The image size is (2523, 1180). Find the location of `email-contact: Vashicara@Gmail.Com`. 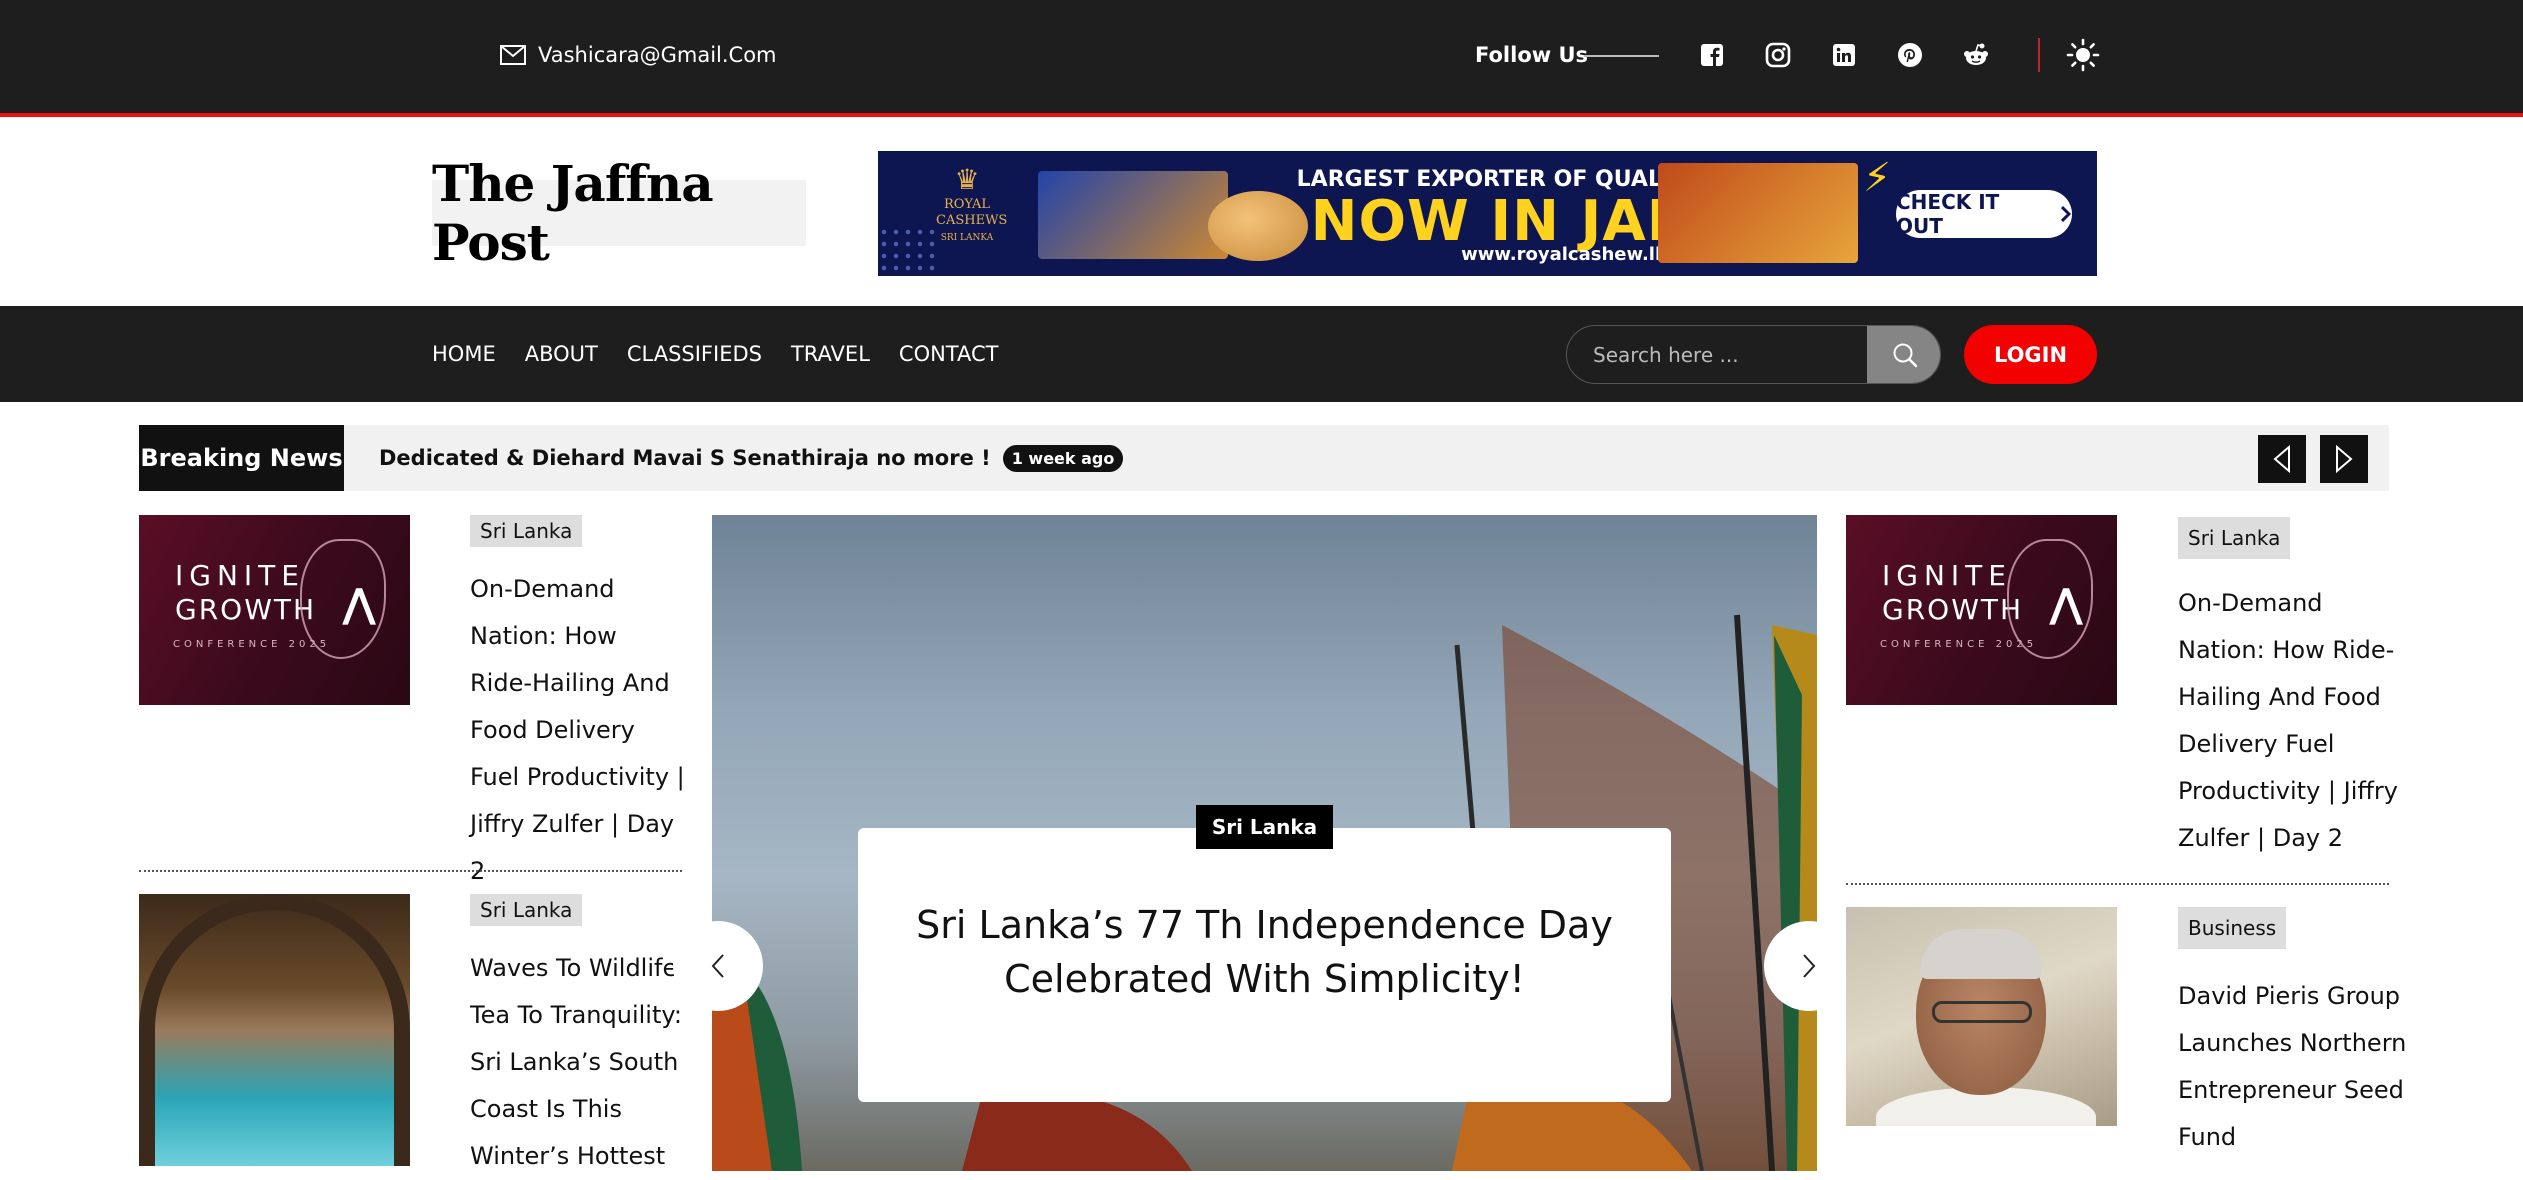

email-contact: Vashicara@Gmail.Com is located at coordinates (638, 55).